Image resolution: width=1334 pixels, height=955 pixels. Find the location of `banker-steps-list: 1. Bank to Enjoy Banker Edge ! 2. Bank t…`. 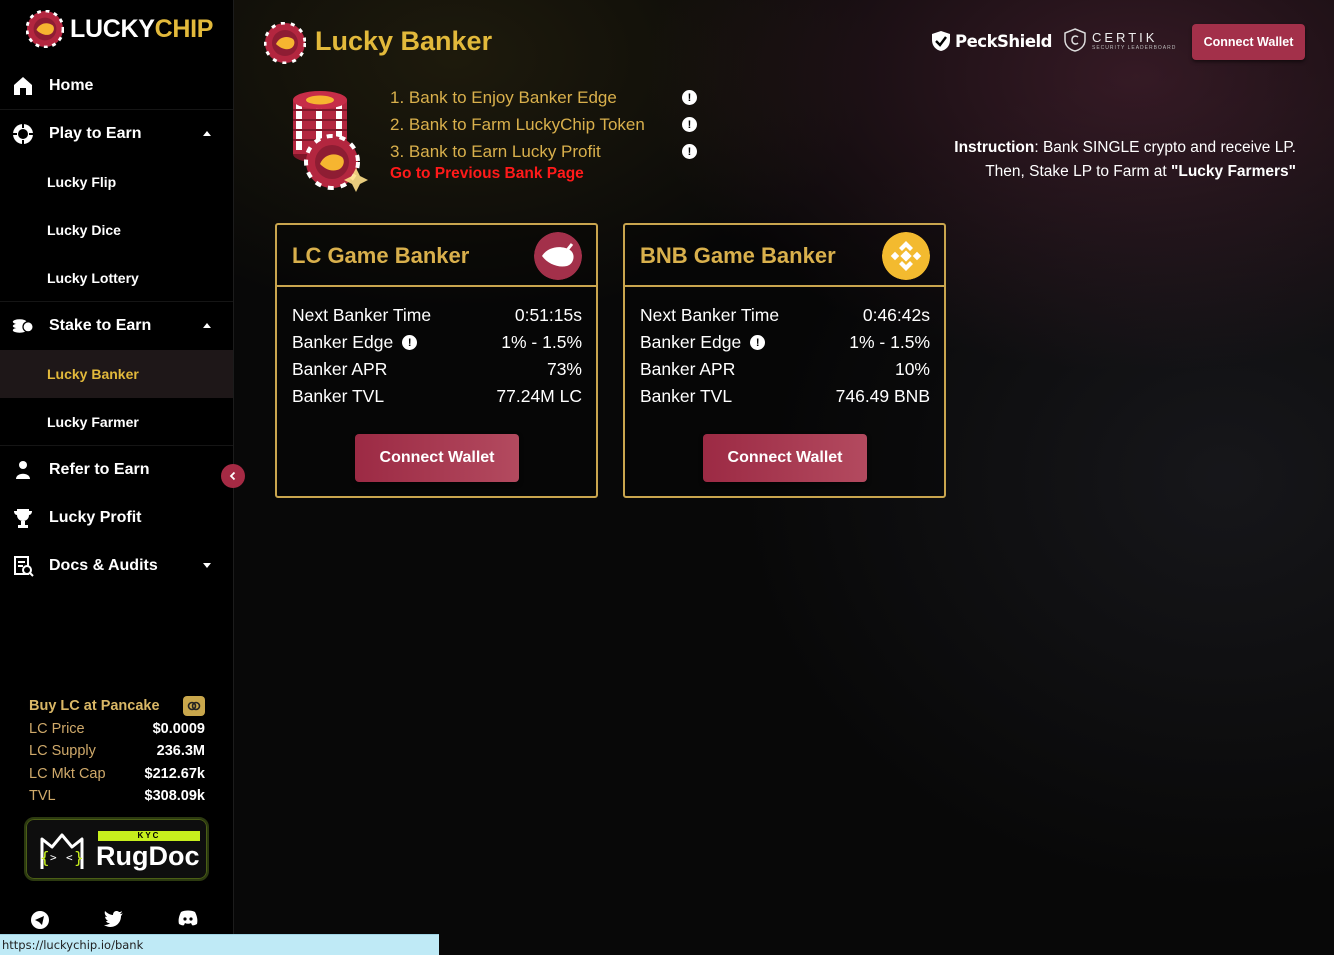

banker-steps-list: 1. Bank to Enjoy Banker Edge ! 2. Bank t… is located at coordinates (543, 124).